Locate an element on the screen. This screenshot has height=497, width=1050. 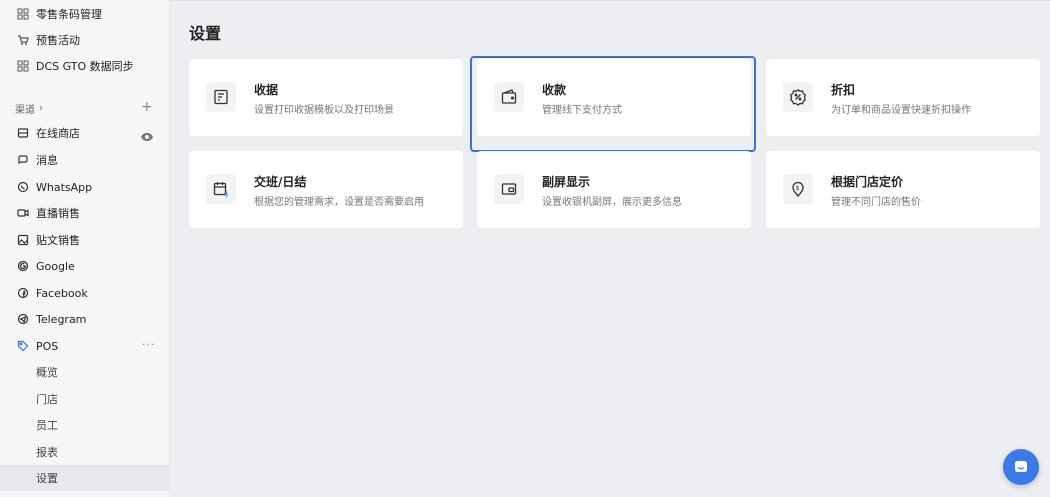
location-price-icon: $ is located at coordinates (798, 189).